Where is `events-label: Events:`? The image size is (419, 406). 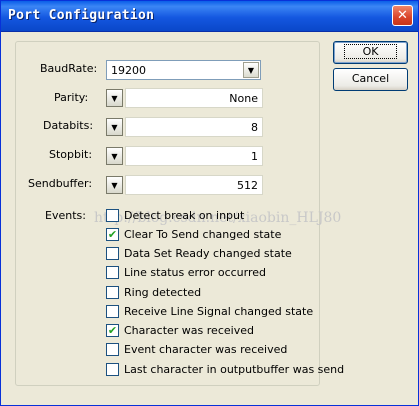
events-label: Events: is located at coordinates (65, 215).